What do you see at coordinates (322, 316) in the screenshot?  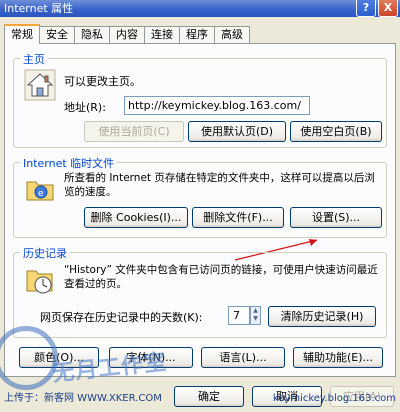 I see `clear-history-button: 清除历史记录(H)` at bounding box center [322, 316].